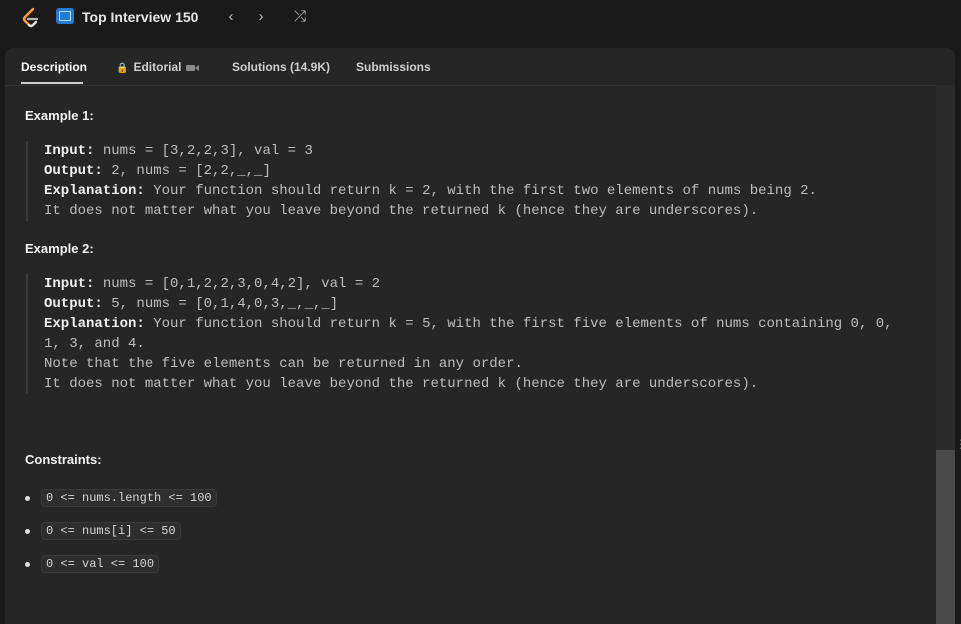  I want to click on constraint-item: 0 <= nums.length <= 100, so click(121, 498).